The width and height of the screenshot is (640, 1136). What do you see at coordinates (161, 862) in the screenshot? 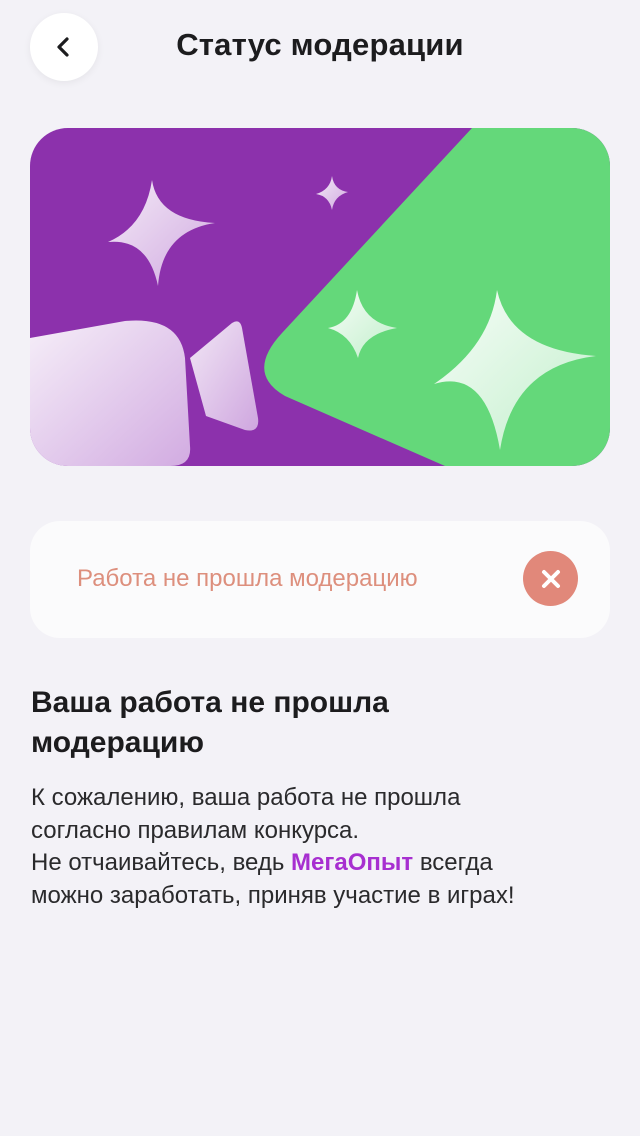
I see `description-line: Не отчаивайтесь, ведь` at bounding box center [161, 862].